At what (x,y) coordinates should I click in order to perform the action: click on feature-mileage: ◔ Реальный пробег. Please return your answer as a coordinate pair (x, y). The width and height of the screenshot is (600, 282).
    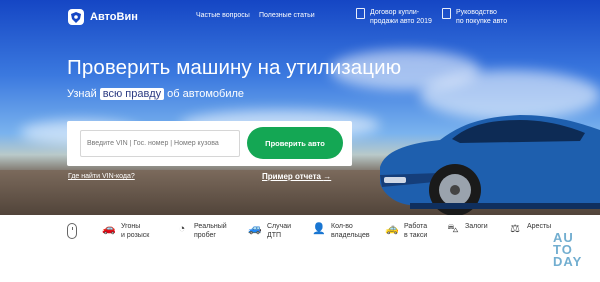
    Looking at the image, I should click on (201, 231).